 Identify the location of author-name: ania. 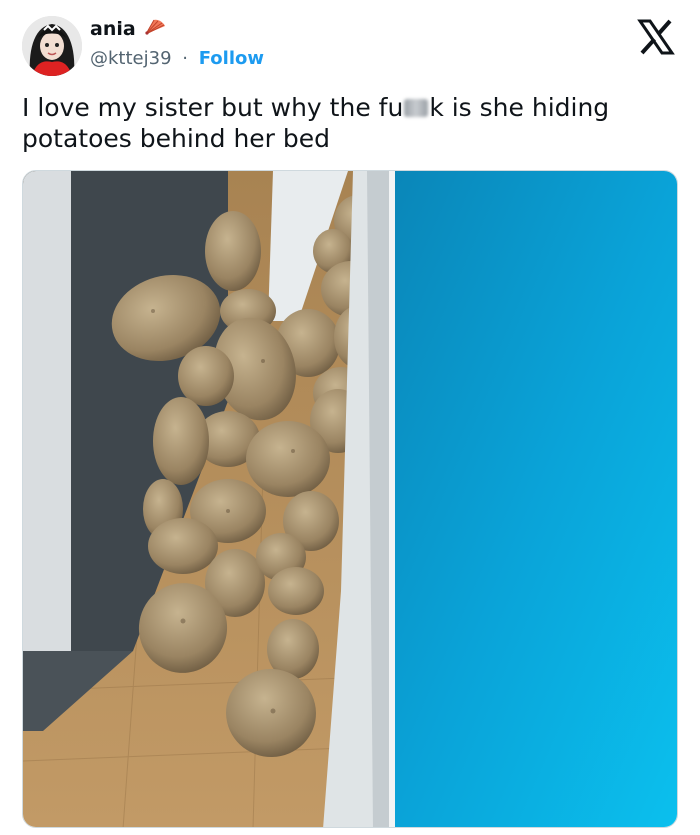
(113, 29).